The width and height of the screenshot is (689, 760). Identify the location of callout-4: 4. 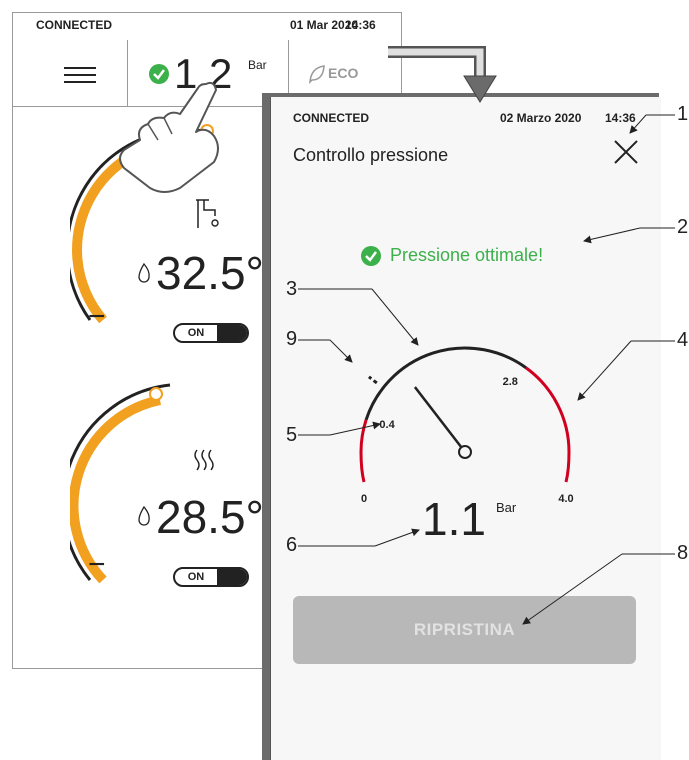
(683, 340).